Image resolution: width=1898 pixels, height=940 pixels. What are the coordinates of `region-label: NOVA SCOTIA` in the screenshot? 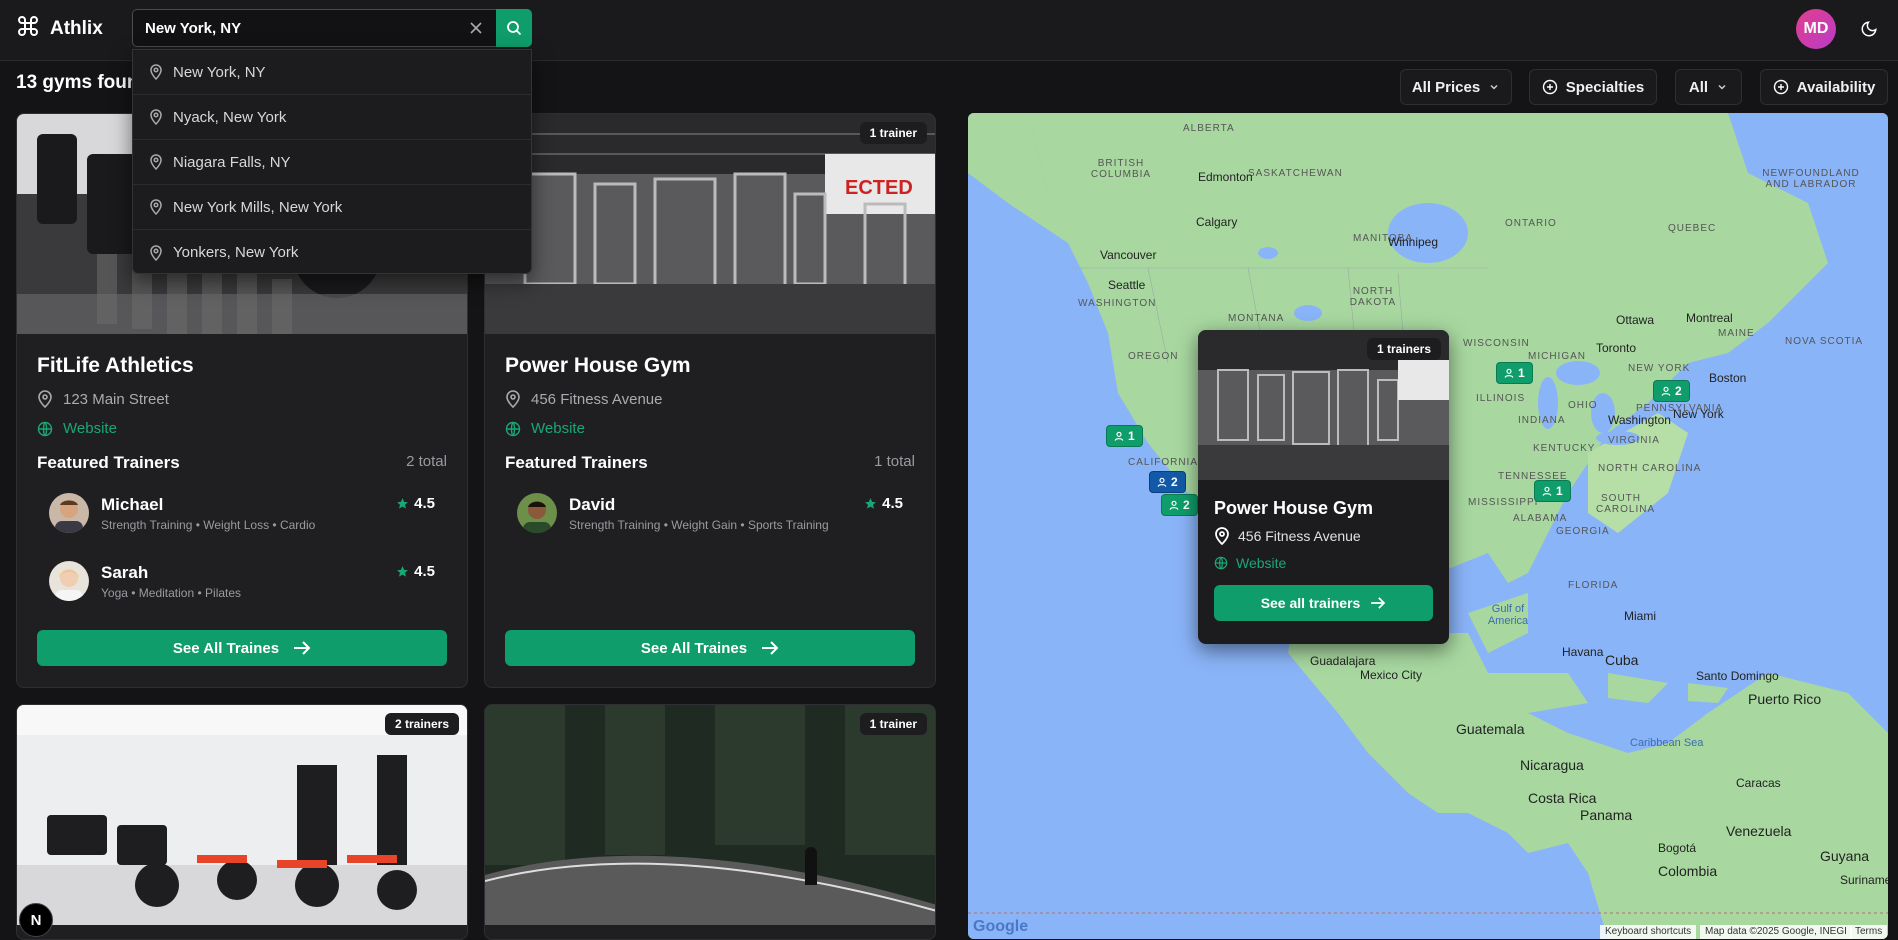 It's located at (1824, 341).